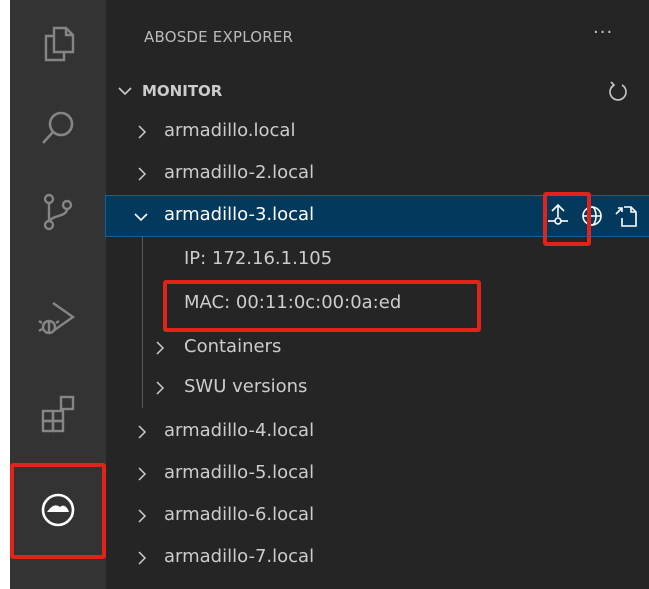 Image resolution: width=649 pixels, height=589 pixels. I want to click on monitor-section-header: MONITOR, so click(377, 92).